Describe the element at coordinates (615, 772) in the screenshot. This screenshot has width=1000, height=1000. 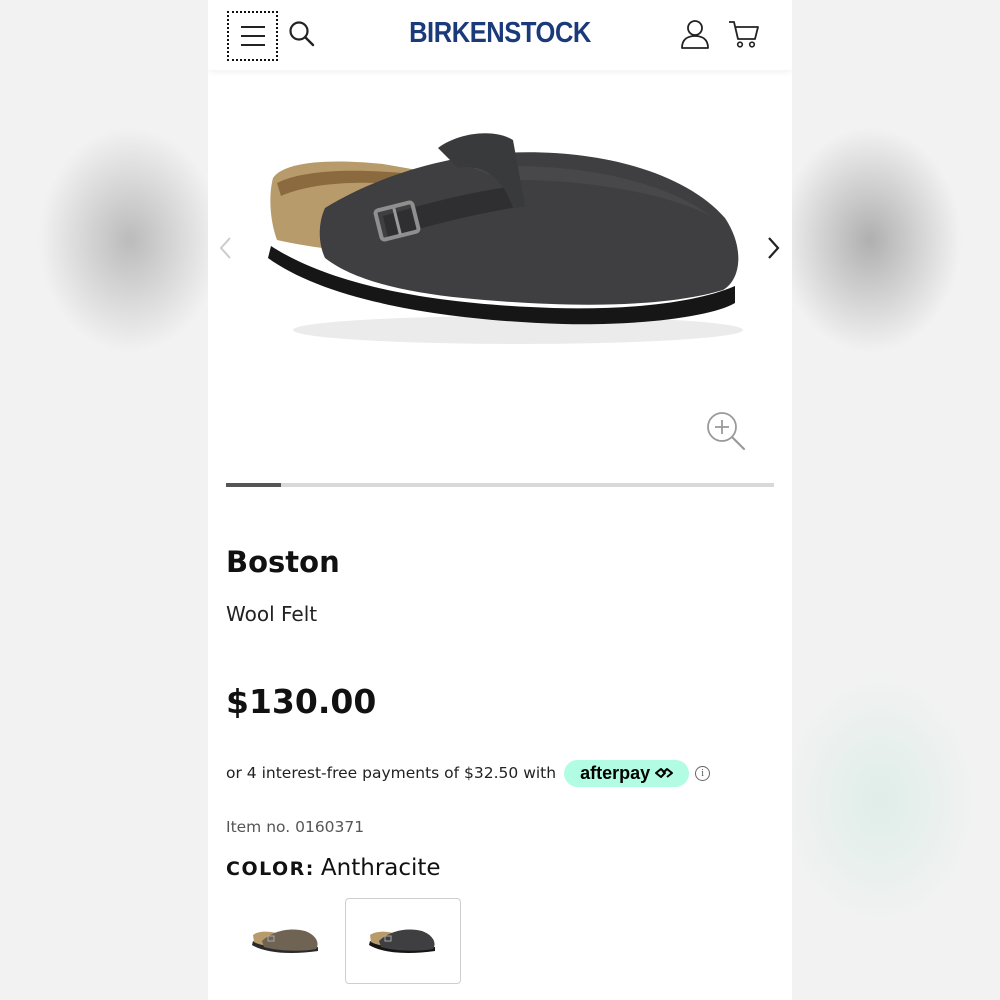
I see `afterpay-label: afterpay` at that location.